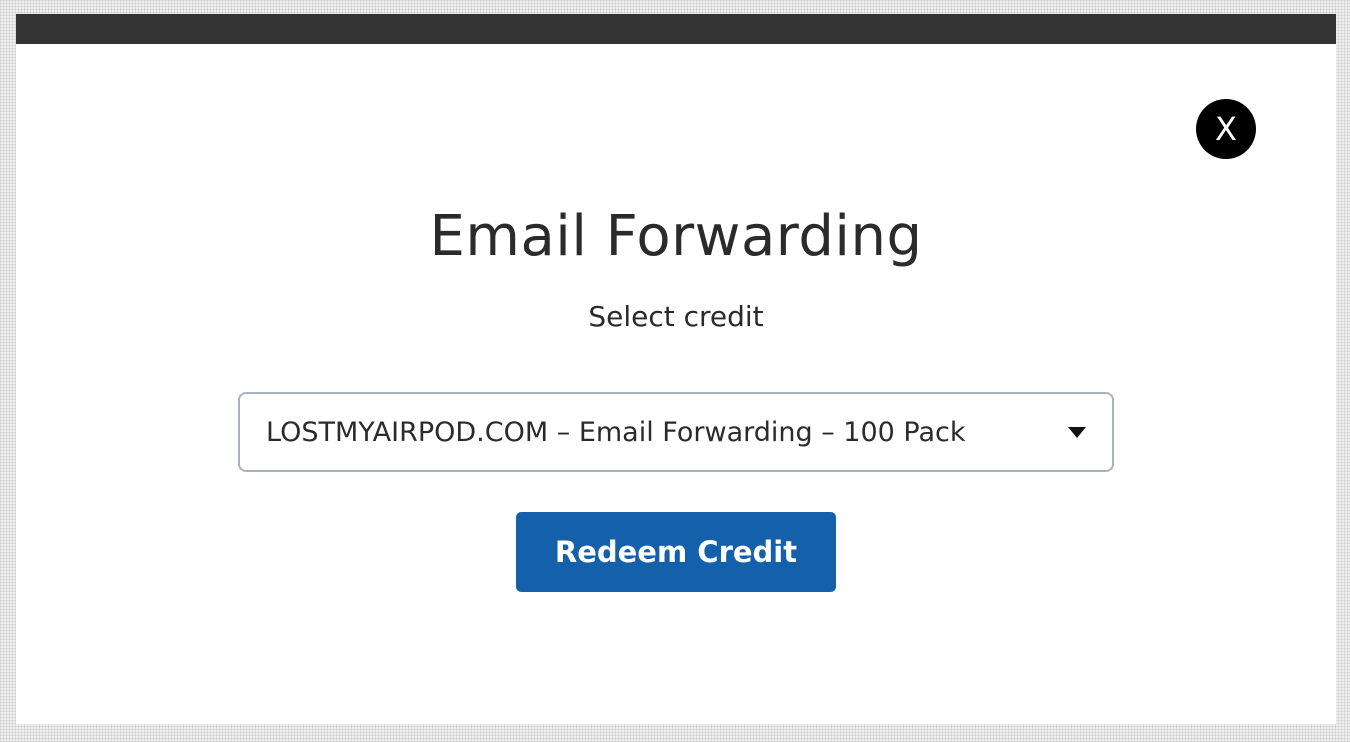  I want to click on modal-title: Email Forwarding, so click(676, 236).